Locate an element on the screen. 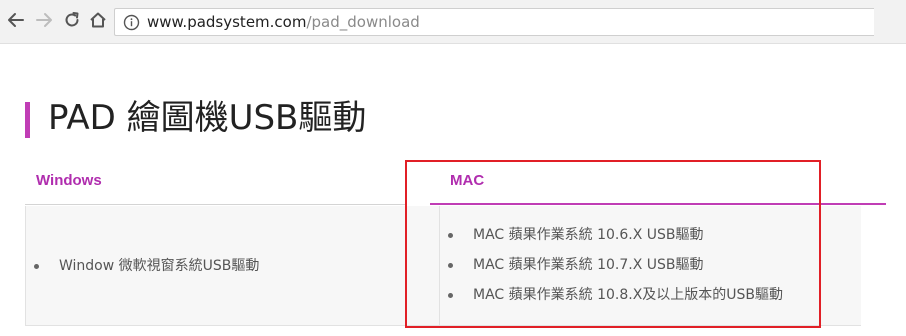 This screenshot has height=336, width=906. forward-button is located at coordinates (44, 20).